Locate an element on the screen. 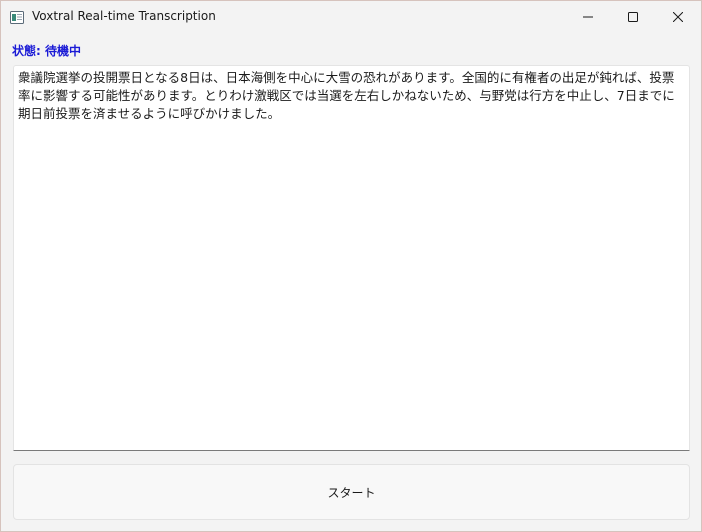 This screenshot has height=532, width=702. maximize-icon is located at coordinates (633, 16).